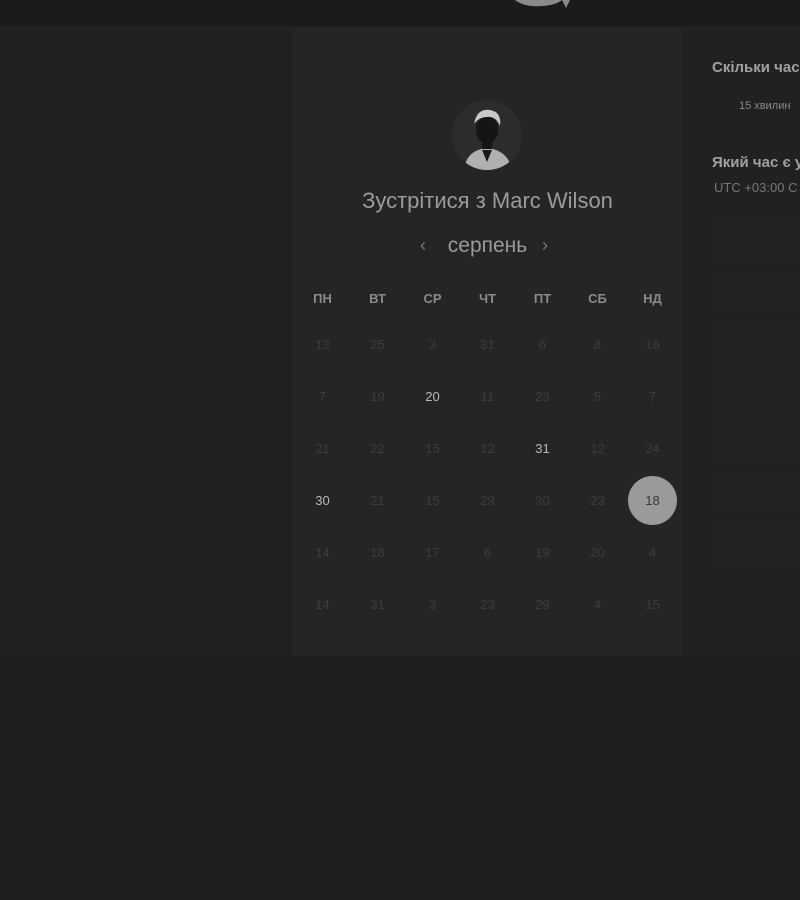 This screenshot has width=800, height=900. What do you see at coordinates (652, 298) in the screenshot?
I see `weekday-label: НД` at bounding box center [652, 298].